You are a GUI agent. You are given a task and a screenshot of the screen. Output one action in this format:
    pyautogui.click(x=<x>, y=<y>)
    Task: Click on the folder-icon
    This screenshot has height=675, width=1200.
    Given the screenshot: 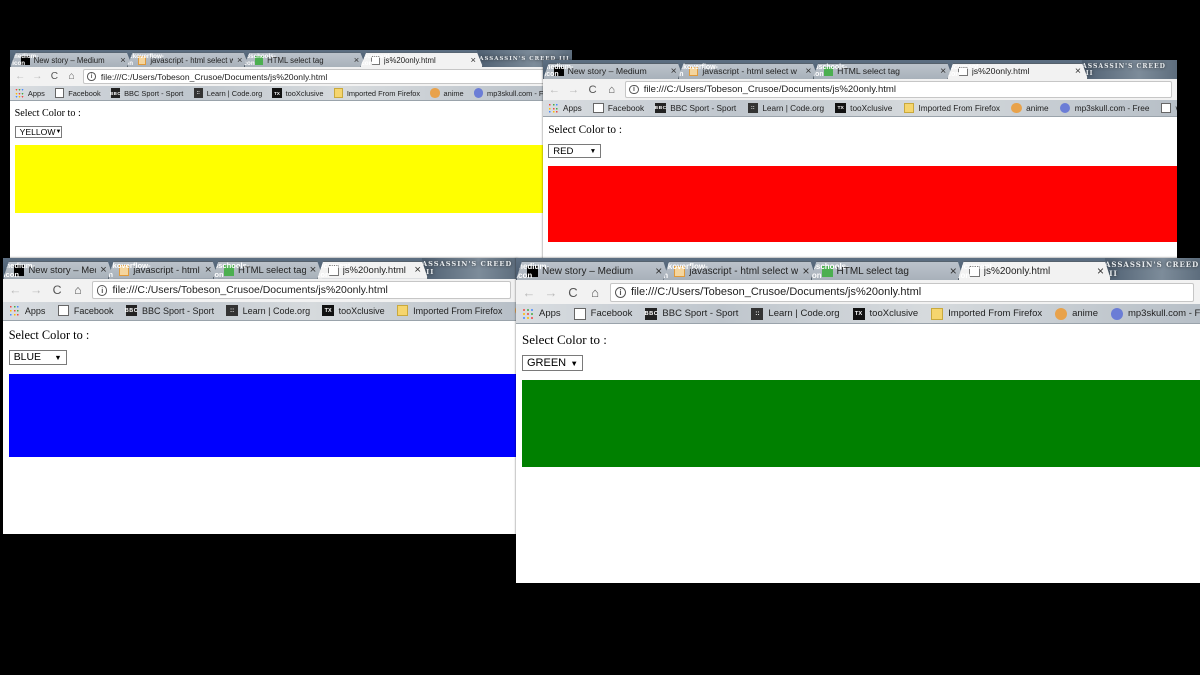 What is the action you would take?
    pyautogui.click(x=937, y=313)
    